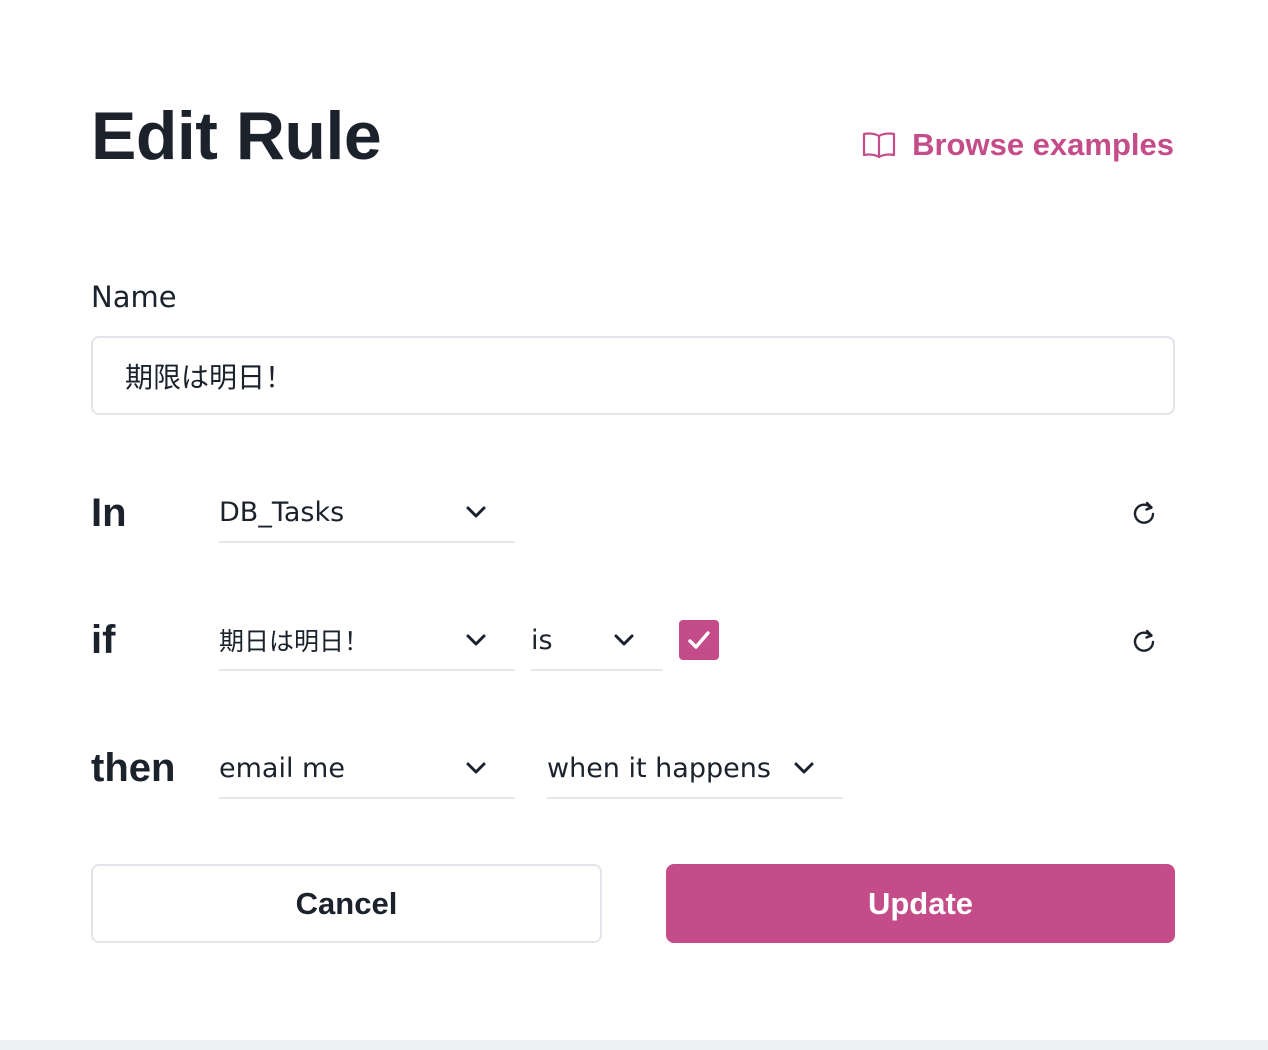  Describe the element at coordinates (542, 640) in the screenshot. I see `operator-select-value: is` at that location.